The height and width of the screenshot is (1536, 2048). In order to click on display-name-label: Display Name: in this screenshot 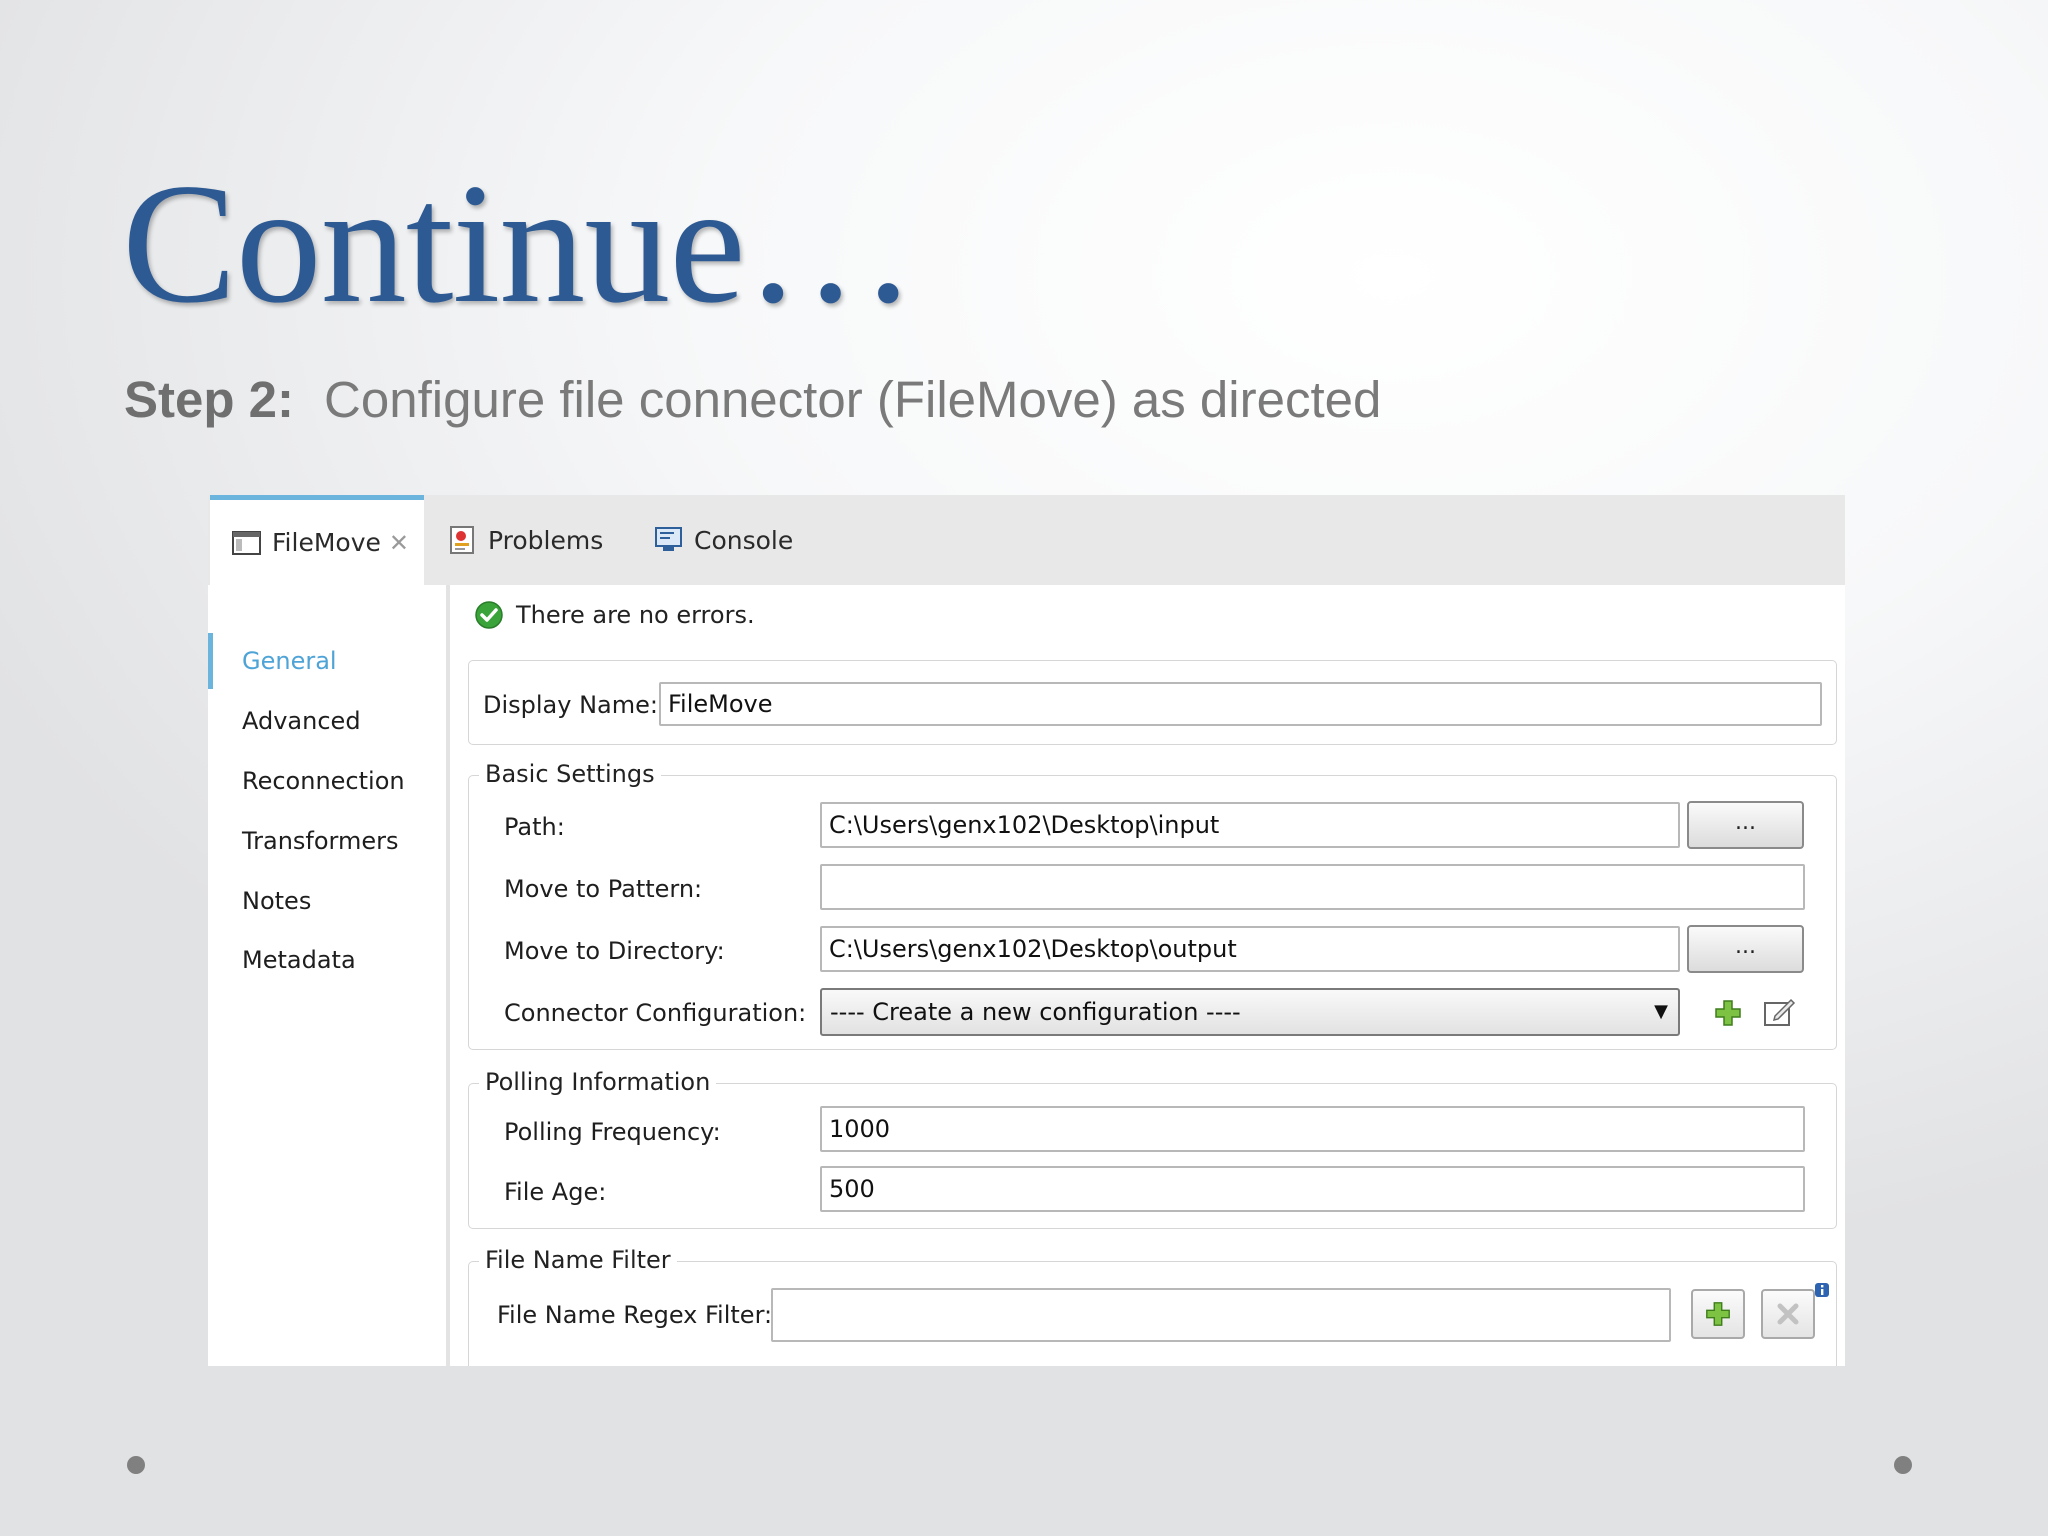, I will do `click(570, 705)`.